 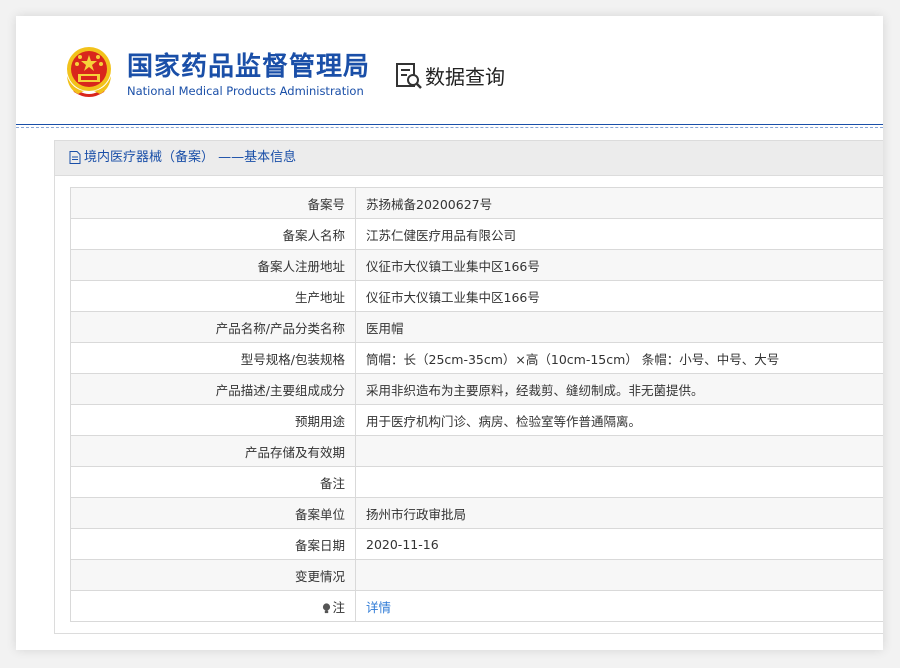 I want to click on org-name-en: National Medical Products Administration, so click(x=245, y=91).